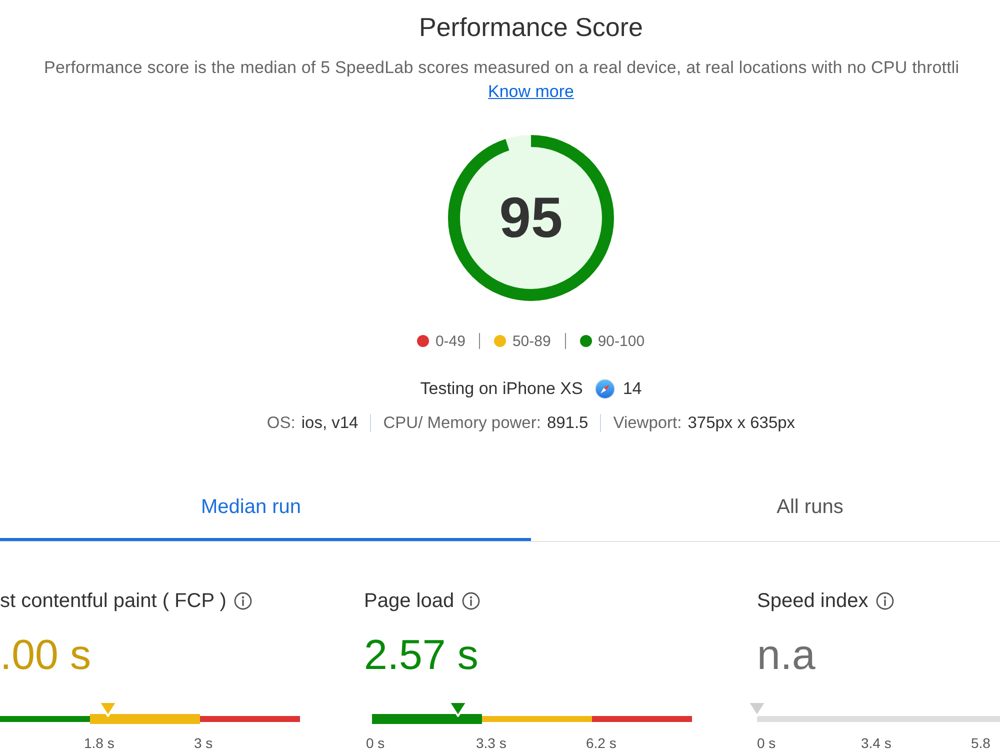 The height and width of the screenshot is (750, 1000). I want to click on description: Performance score is the median of 5 SpeedLab scores measured on a real device, at real locations with no CPU throttli, so click(502, 68).